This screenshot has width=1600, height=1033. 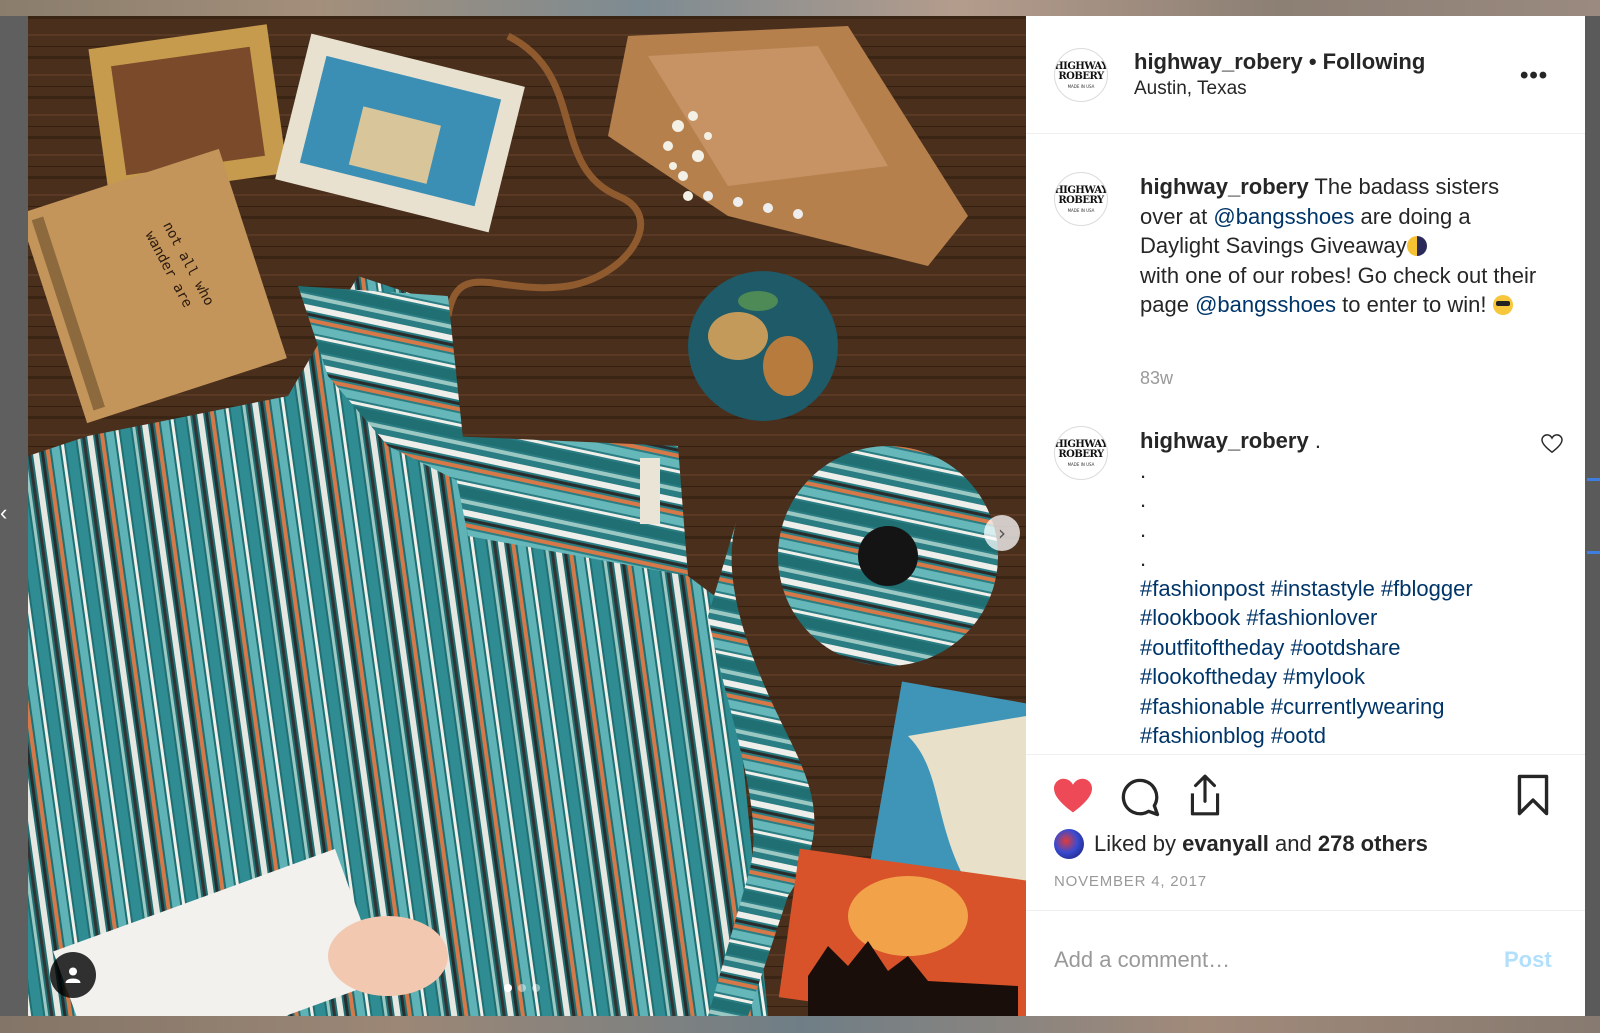 What do you see at coordinates (1374, 61) in the screenshot?
I see `following-button: Following` at bounding box center [1374, 61].